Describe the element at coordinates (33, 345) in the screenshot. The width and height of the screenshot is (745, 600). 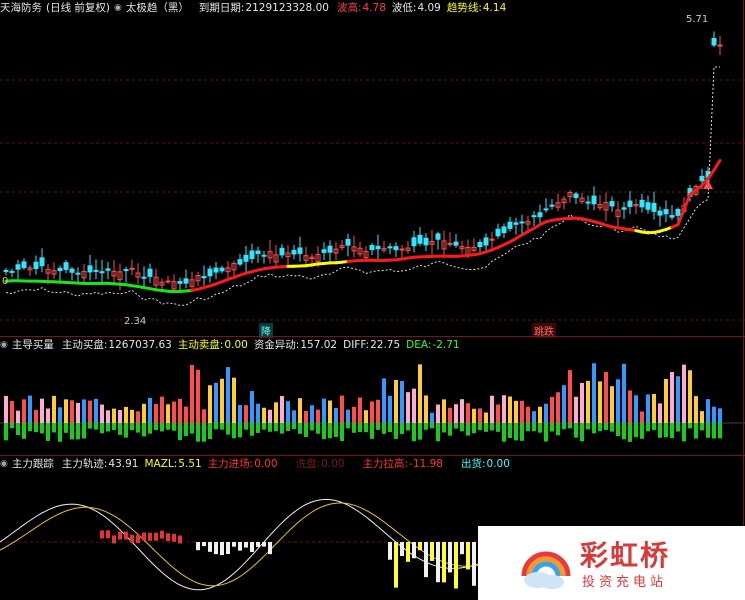
I see `volume-indicator-name: 主导买量` at that location.